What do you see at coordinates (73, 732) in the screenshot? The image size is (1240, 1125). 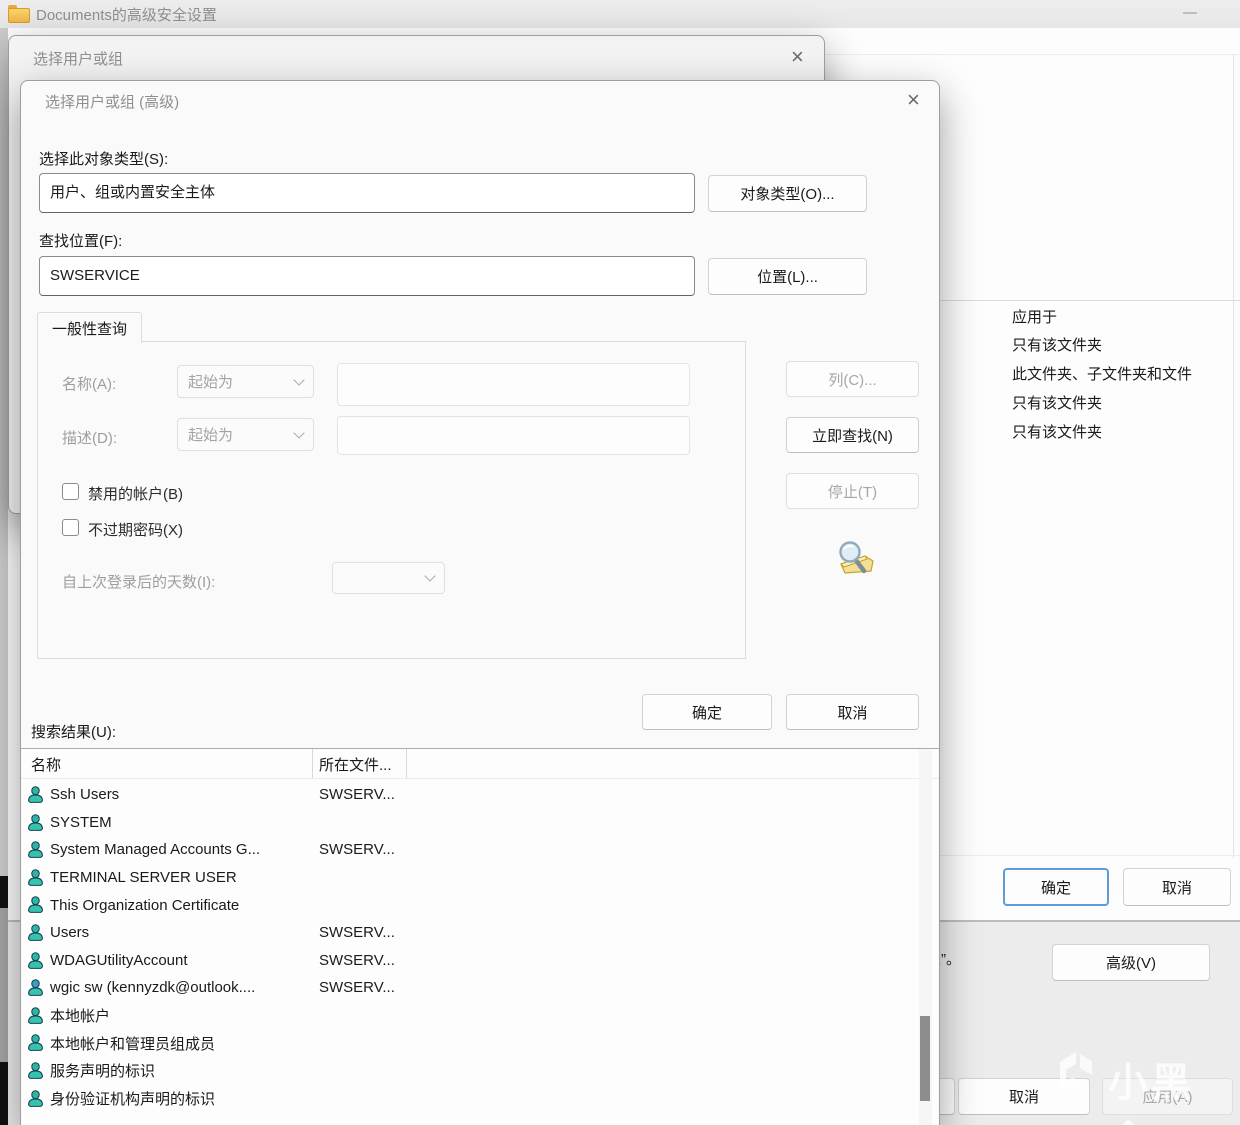 I see `search-results-label: 搜索结果(U):` at bounding box center [73, 732].